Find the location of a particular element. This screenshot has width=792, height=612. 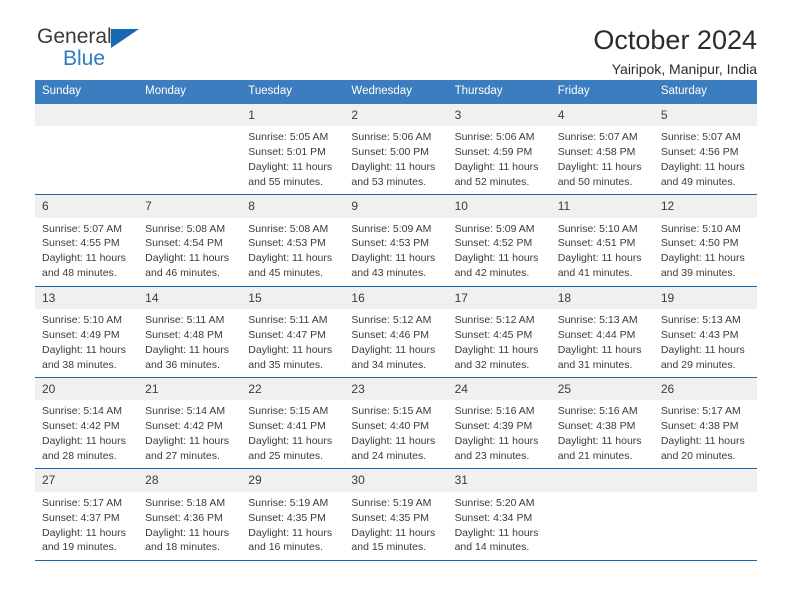

day-number: 8 is located at coordinates (292, 206).